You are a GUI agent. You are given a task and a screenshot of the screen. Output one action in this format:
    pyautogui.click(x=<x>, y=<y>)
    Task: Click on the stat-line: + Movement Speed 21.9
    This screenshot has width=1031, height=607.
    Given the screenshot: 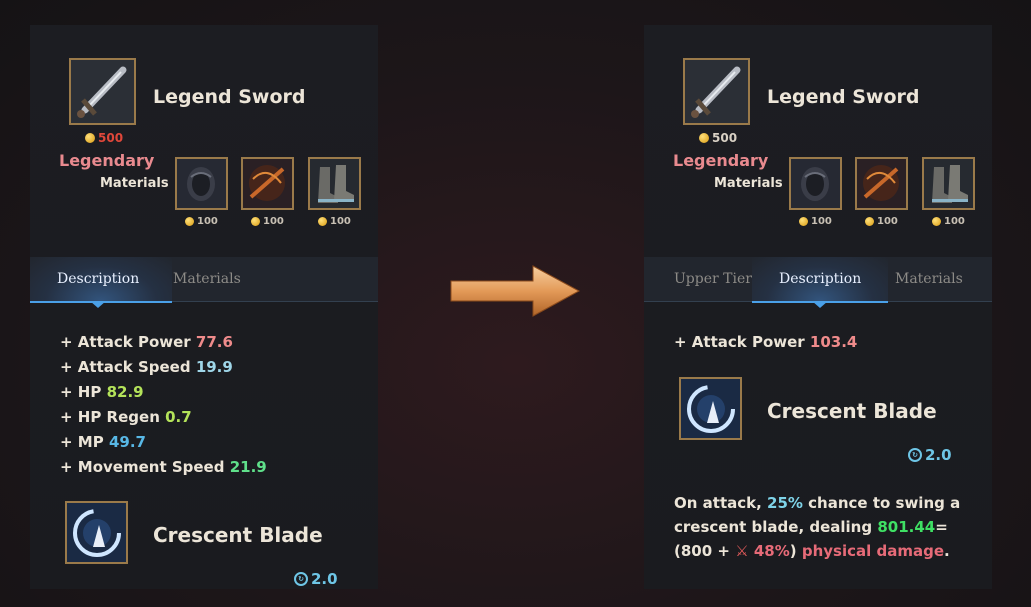 What is the action you would take?
    pyautogui.click(x=163, y=467)
    